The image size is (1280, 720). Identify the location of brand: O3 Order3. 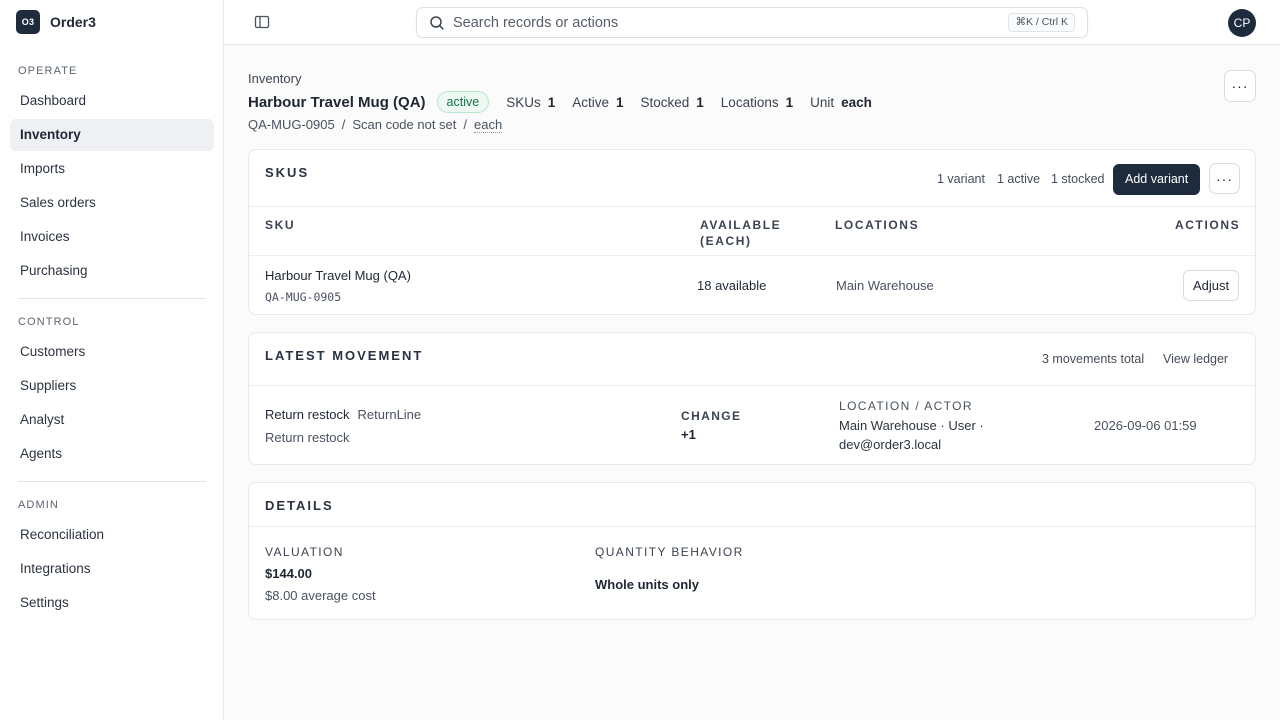
(111, 22).